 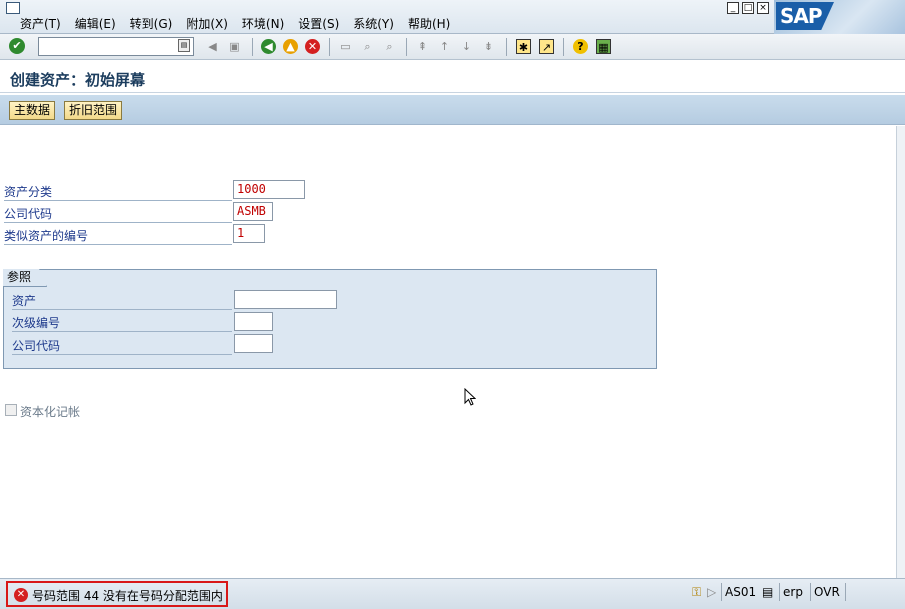 What do you see at coordinates (253, 343) in the screenshot?
I see `ref-company-code-field` at bounding box center [253, 343].